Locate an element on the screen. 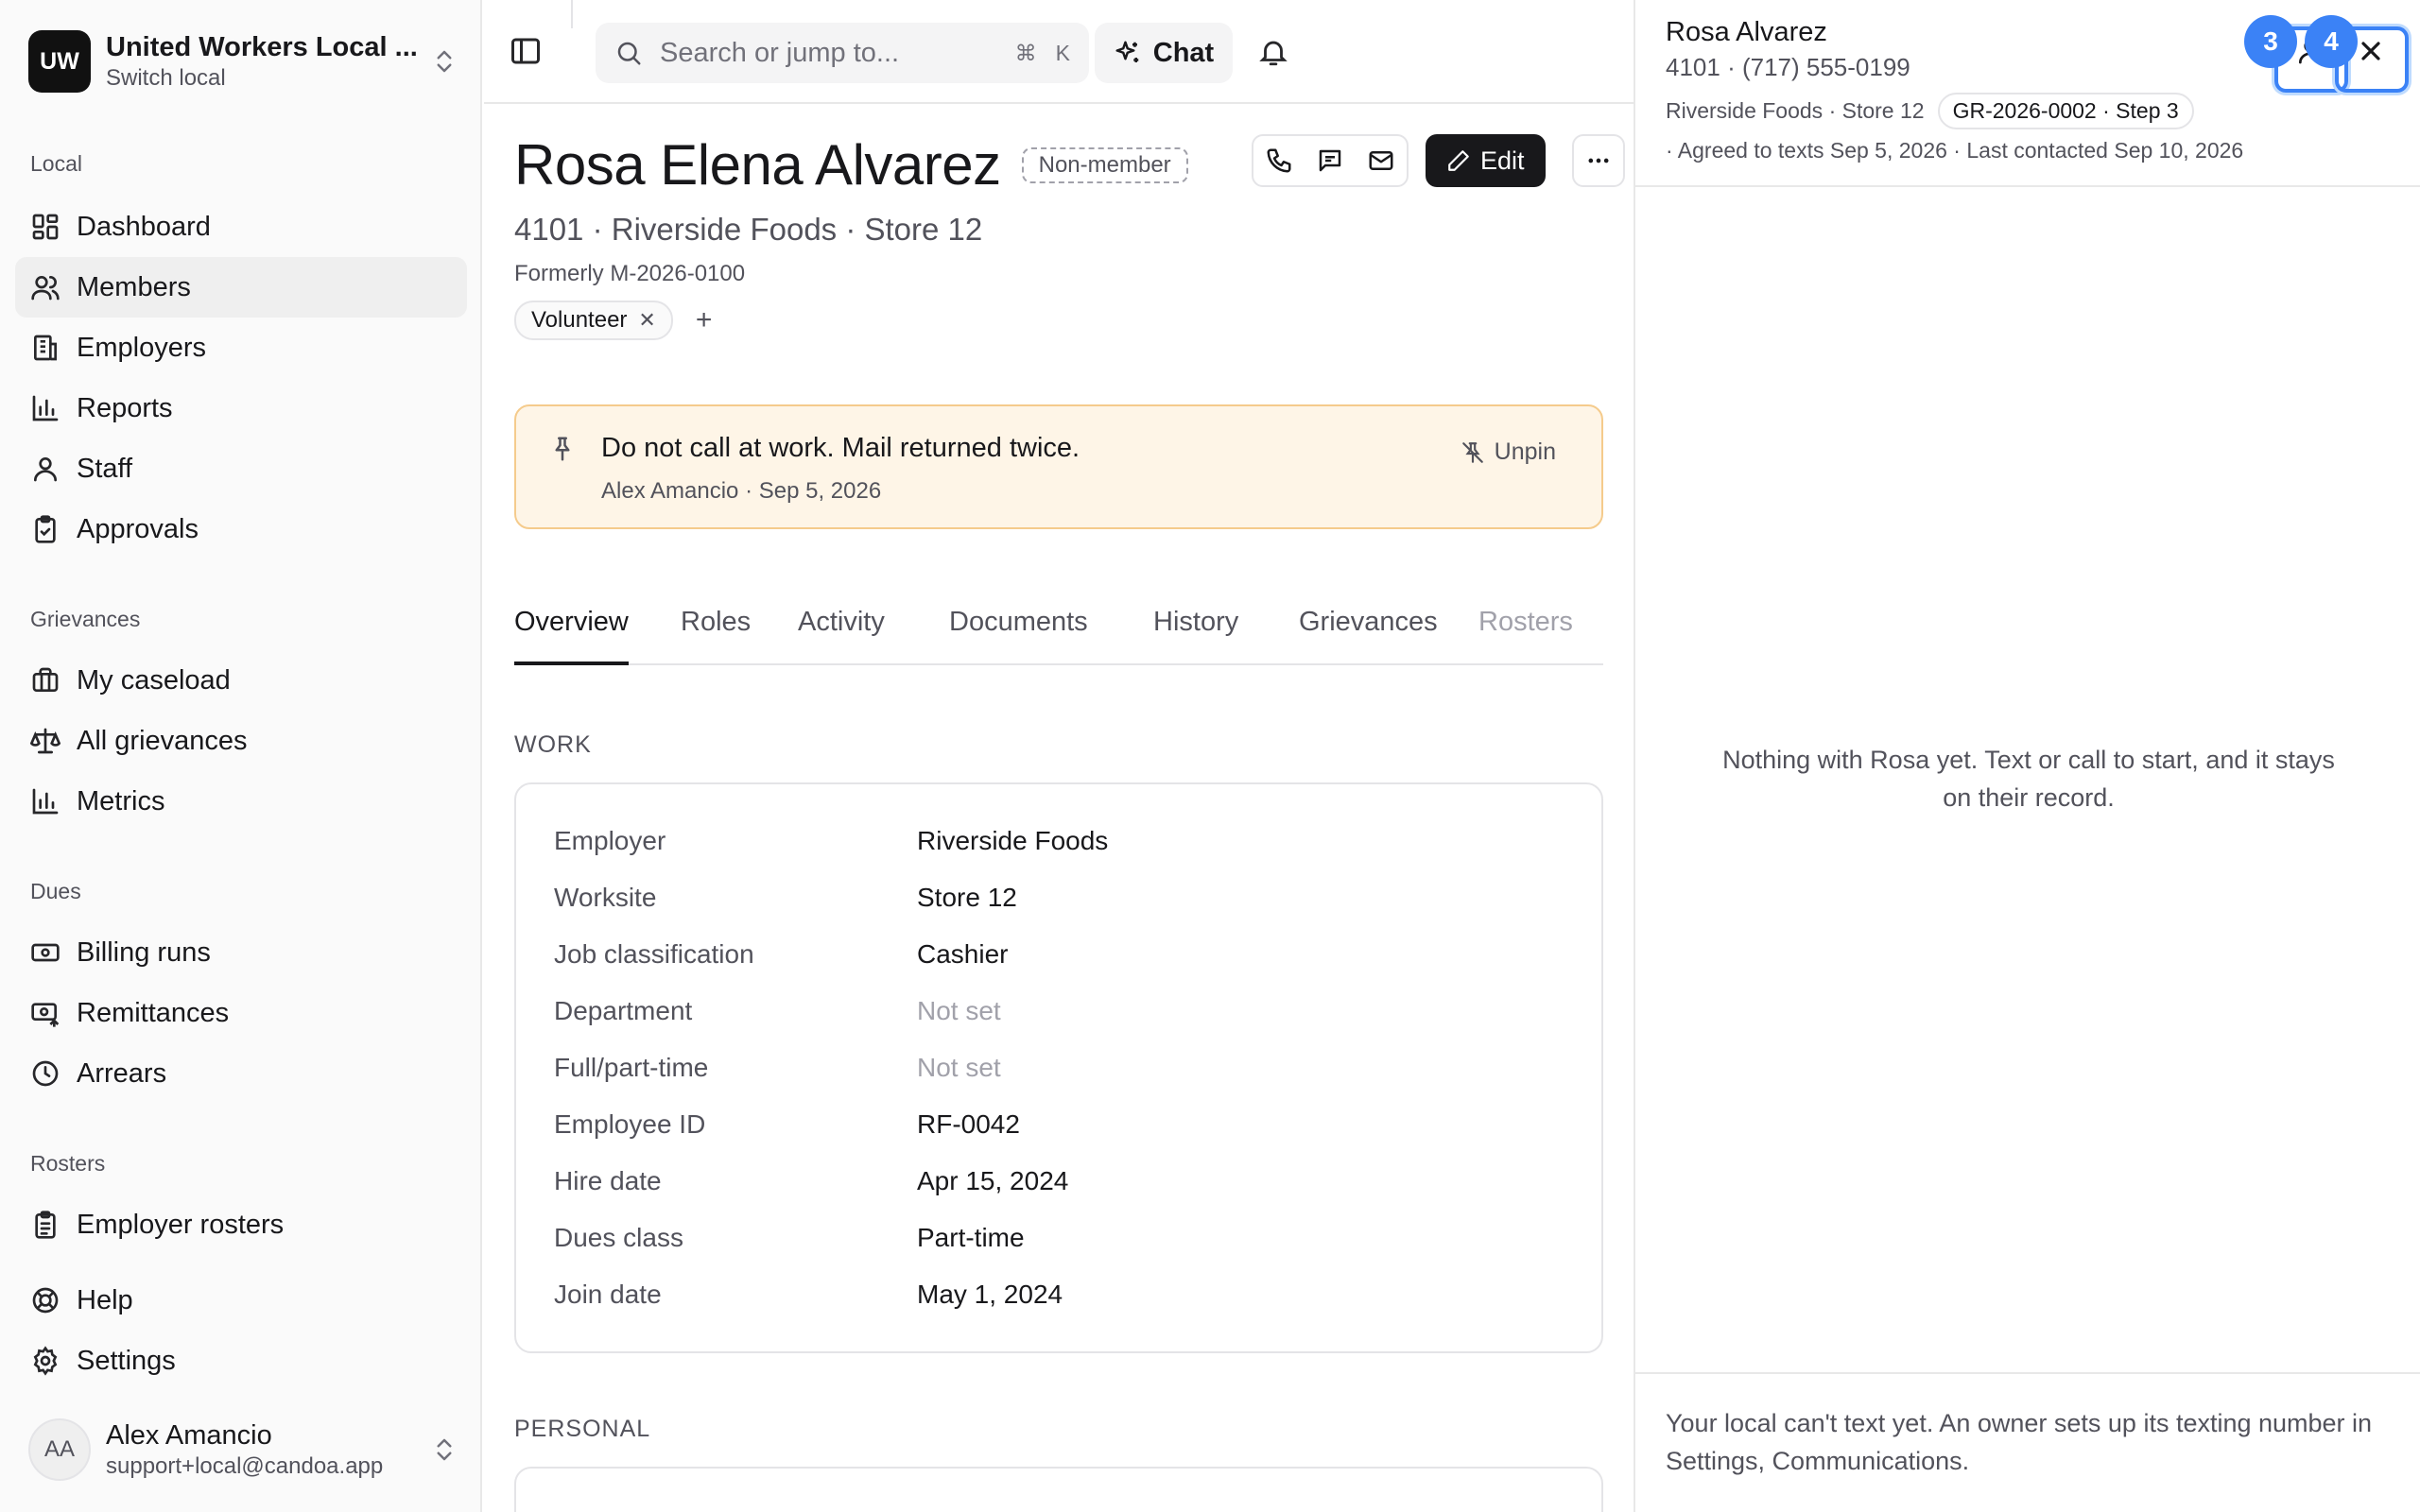 This screenshot has width=2420, height=1512. sidebar-item-reports: Reports is located at coordinates (241, 408).